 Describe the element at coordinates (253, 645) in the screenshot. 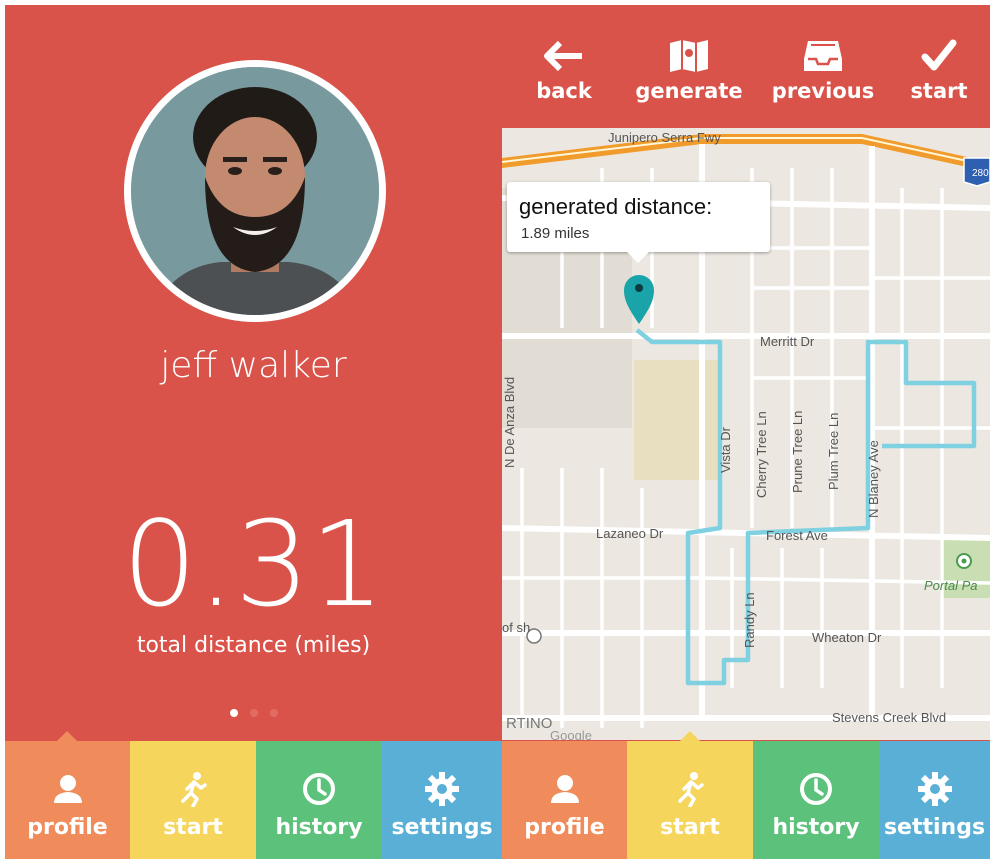

I see `total-distance-label: total distance (miles)` at that location.